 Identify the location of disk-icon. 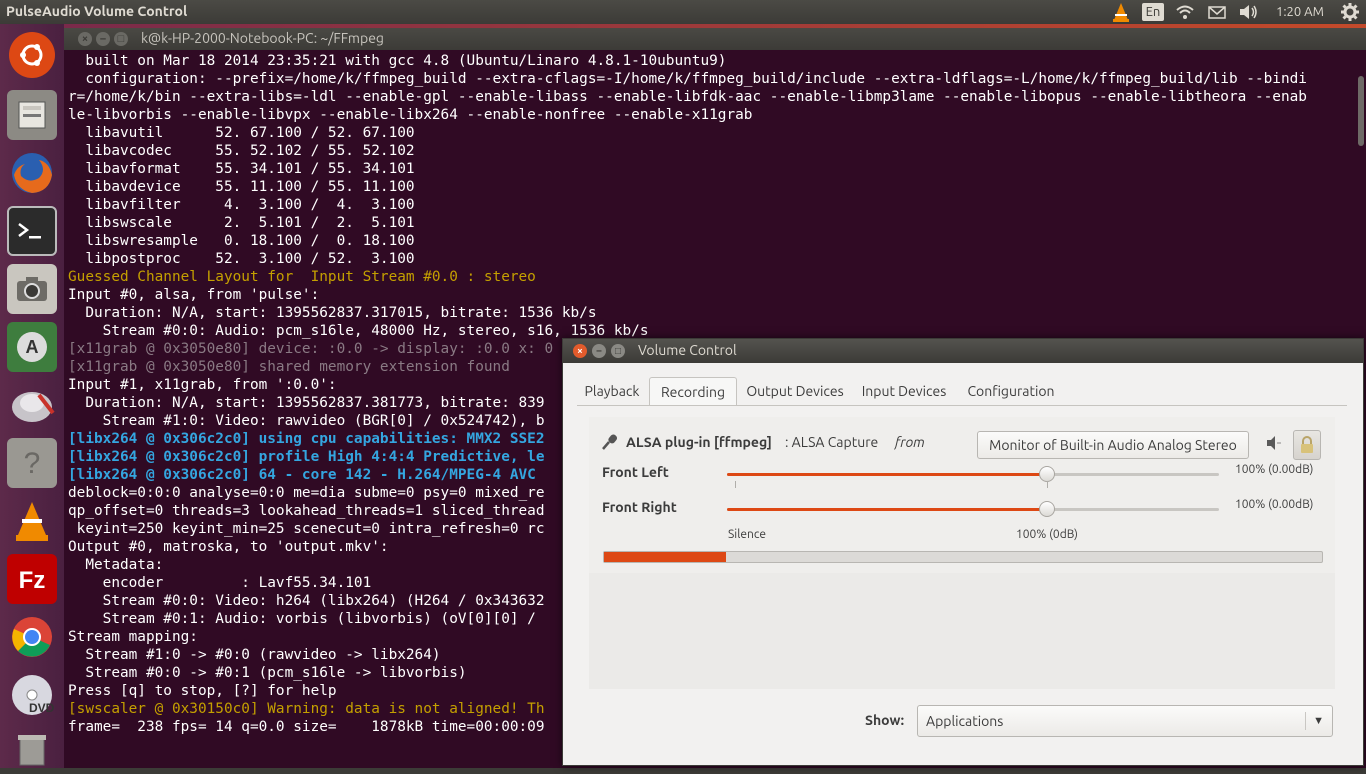
(32, 405).